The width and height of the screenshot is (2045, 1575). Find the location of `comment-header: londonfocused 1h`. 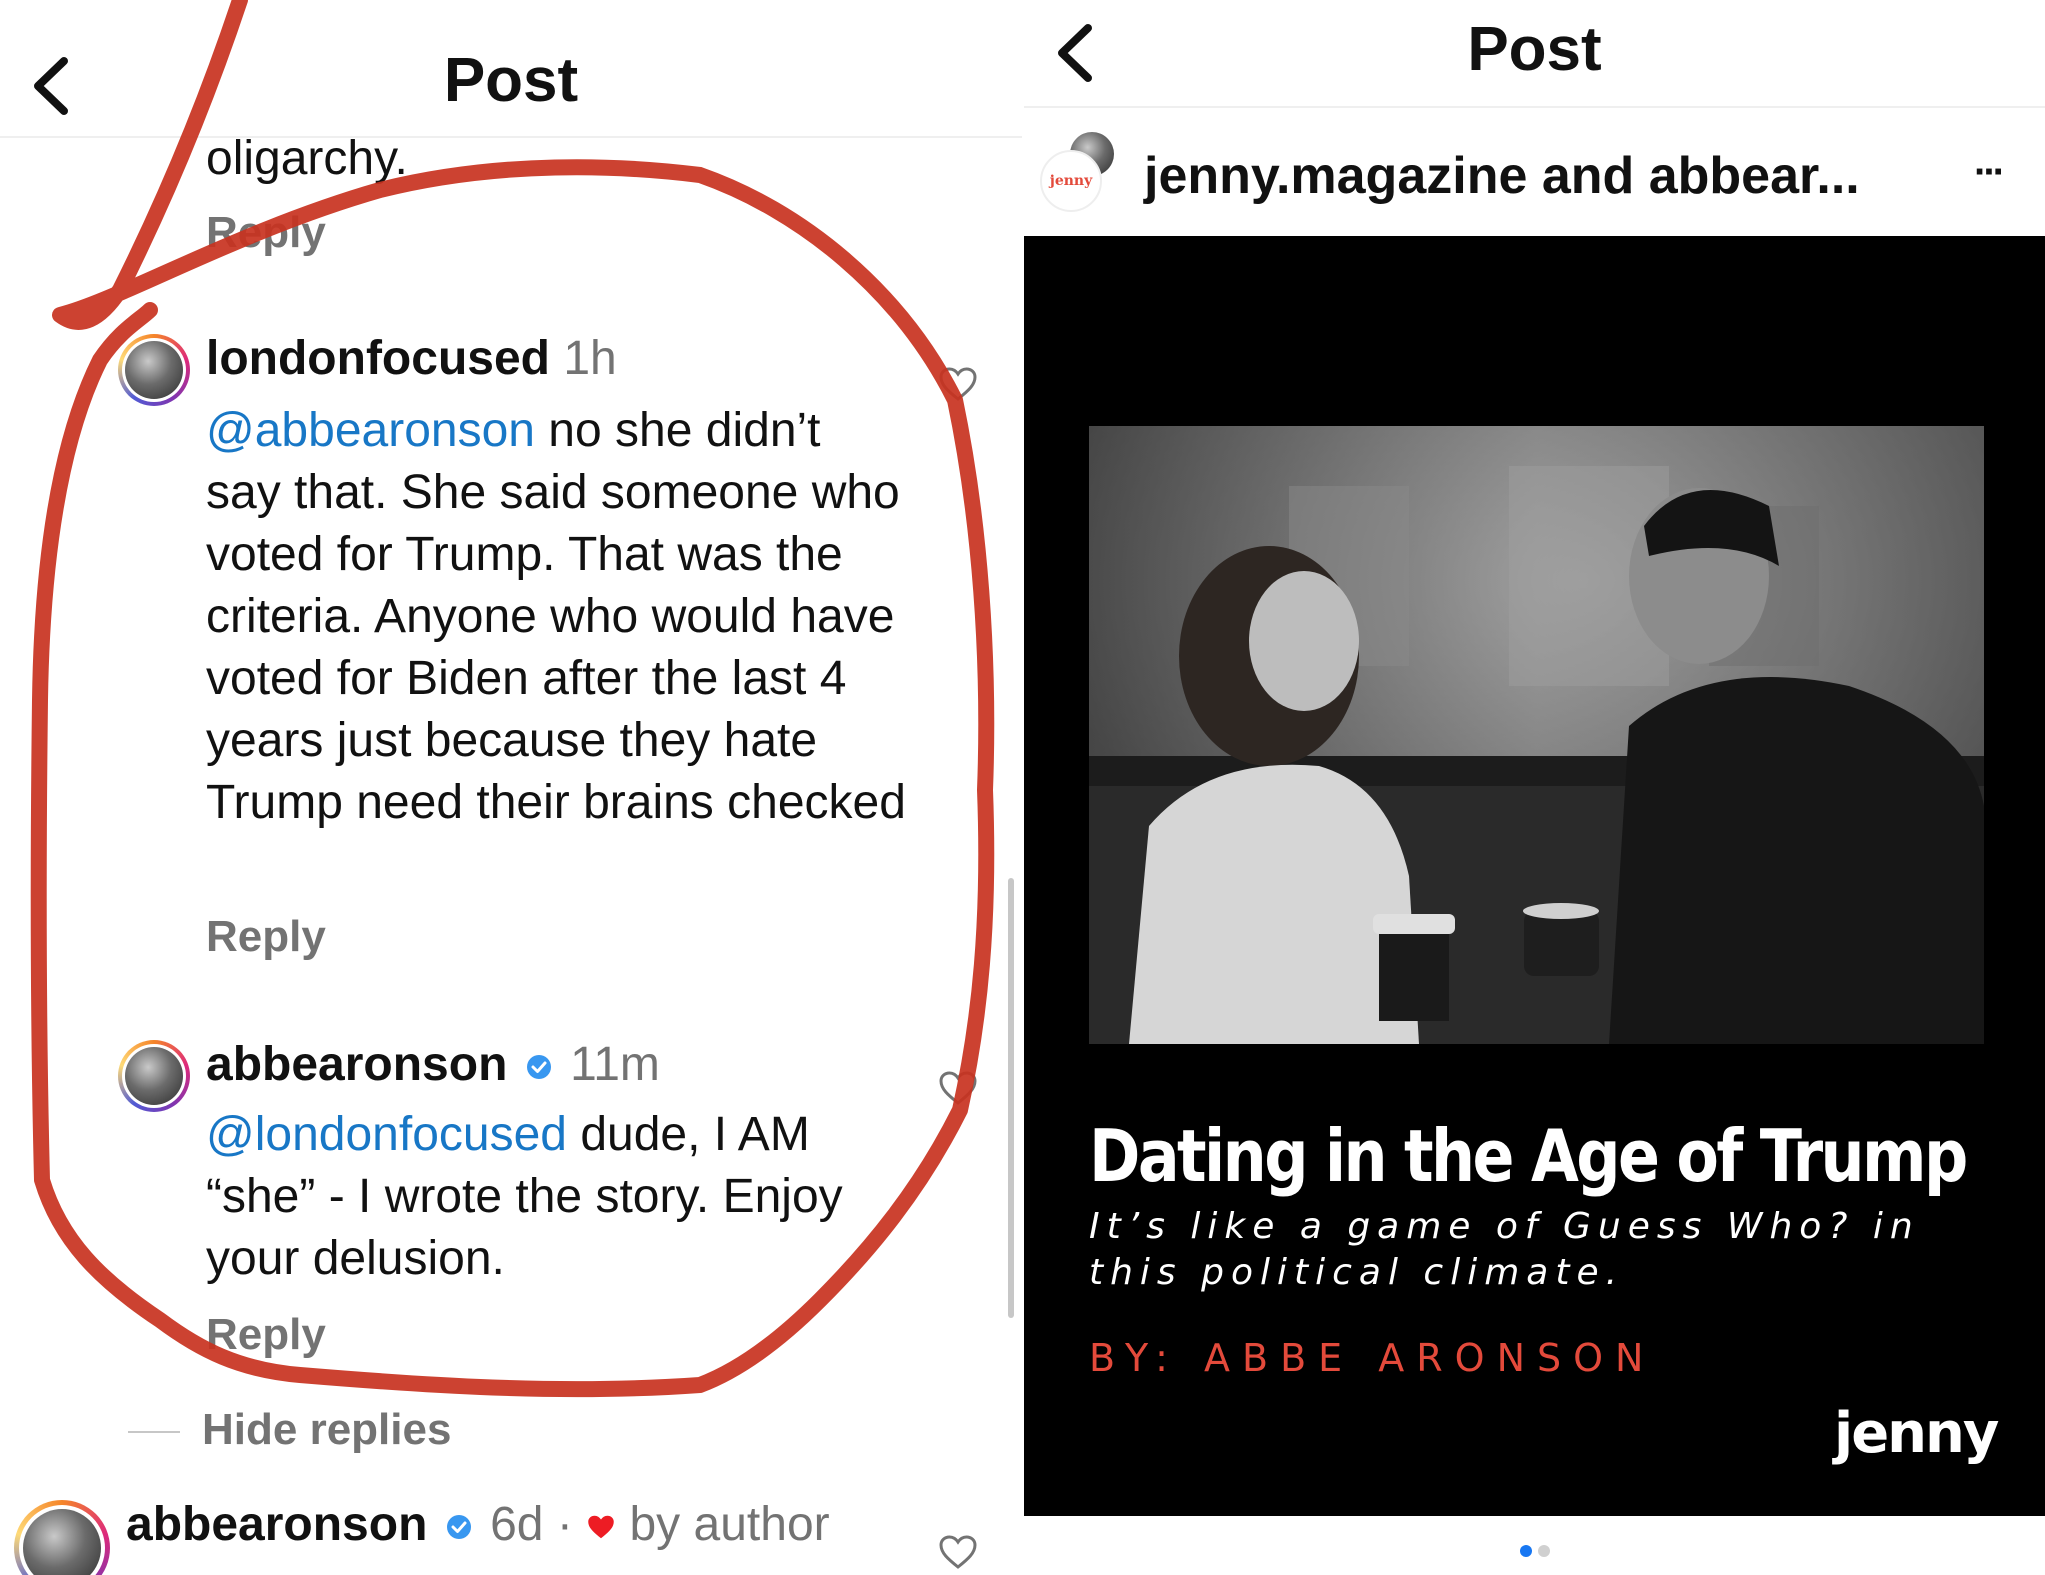

comment-header: londonfocused 1h is located at coordinates (411, 359).